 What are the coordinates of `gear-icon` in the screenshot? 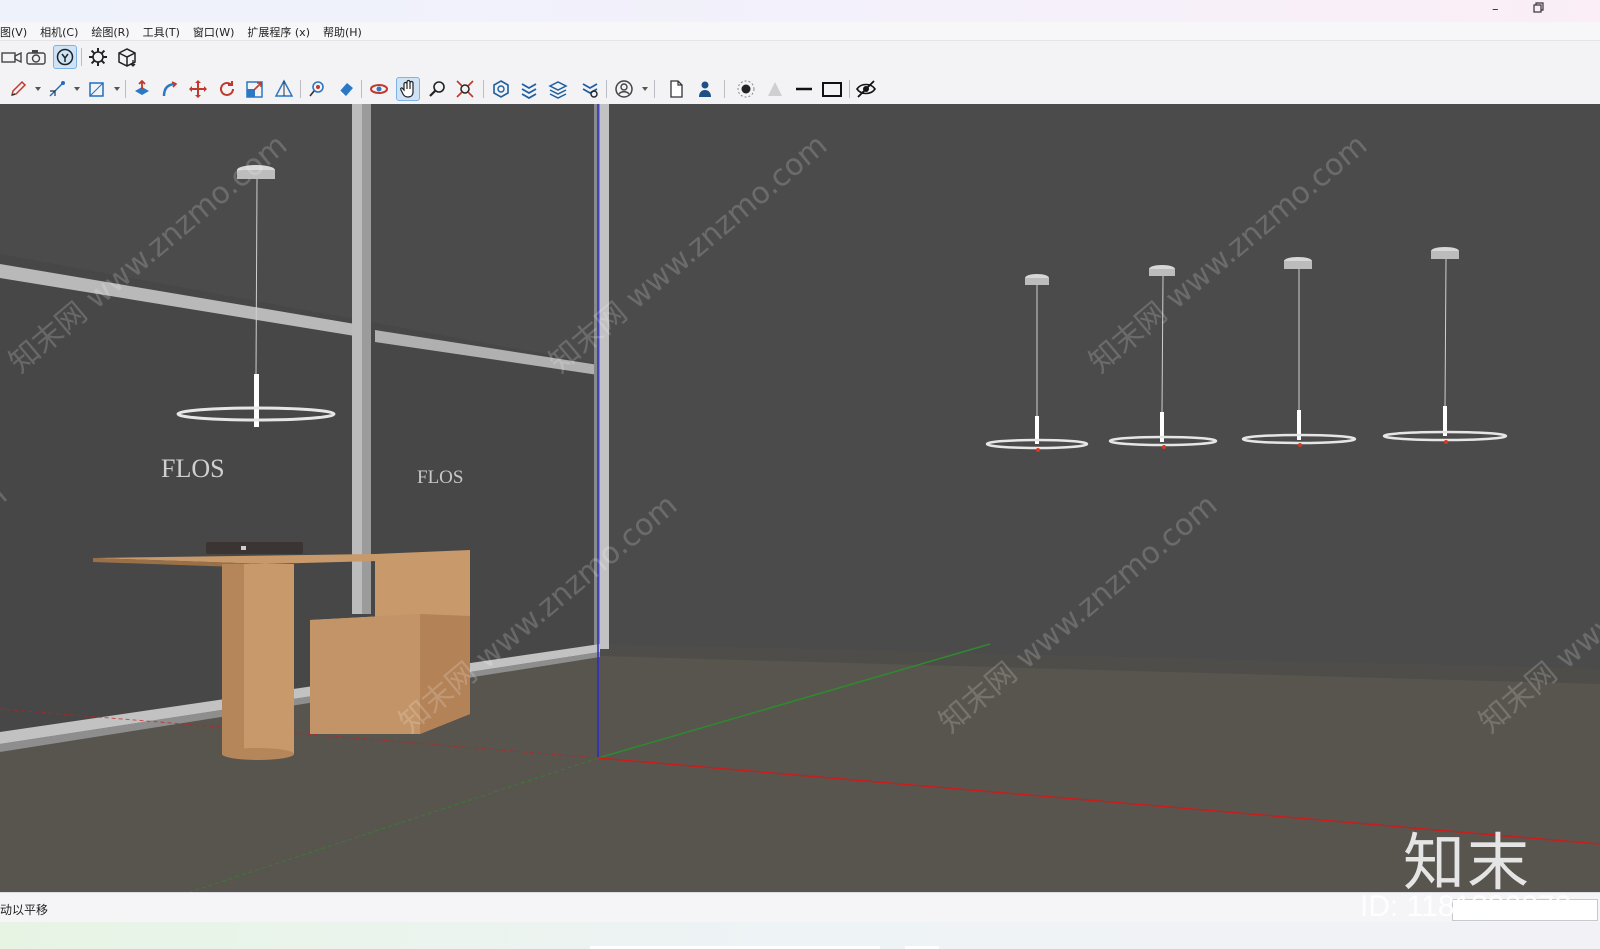 It's located at (98, 57).